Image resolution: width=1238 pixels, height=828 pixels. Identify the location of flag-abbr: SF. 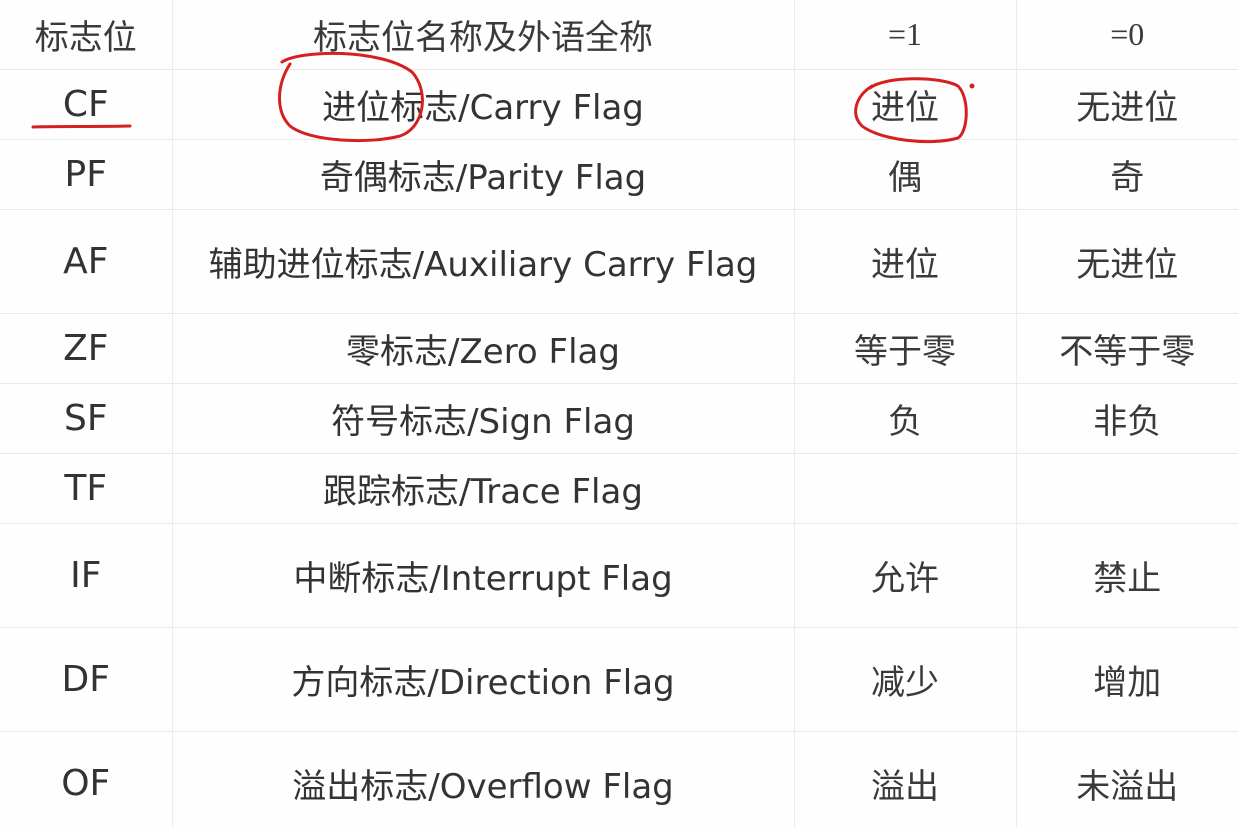
(86, 418).